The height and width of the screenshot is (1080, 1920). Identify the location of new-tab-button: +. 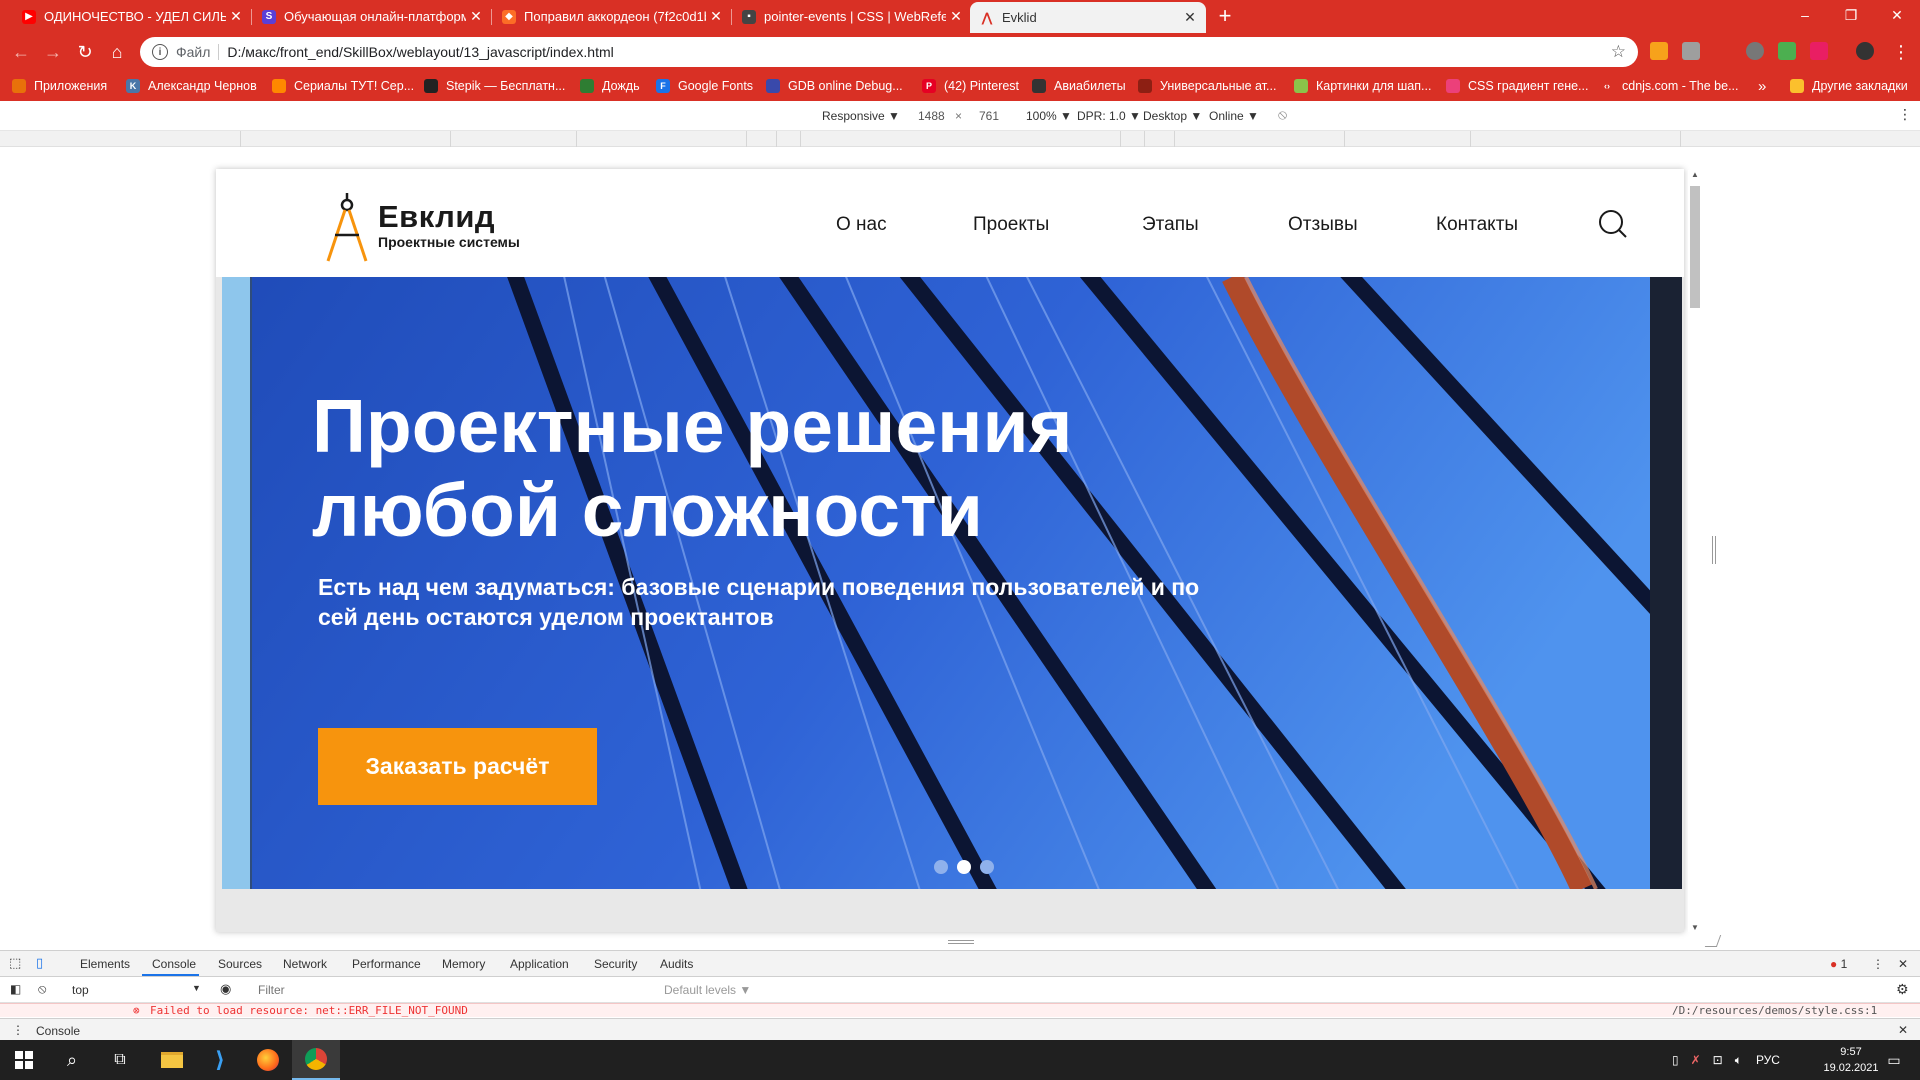
(1225, 17).